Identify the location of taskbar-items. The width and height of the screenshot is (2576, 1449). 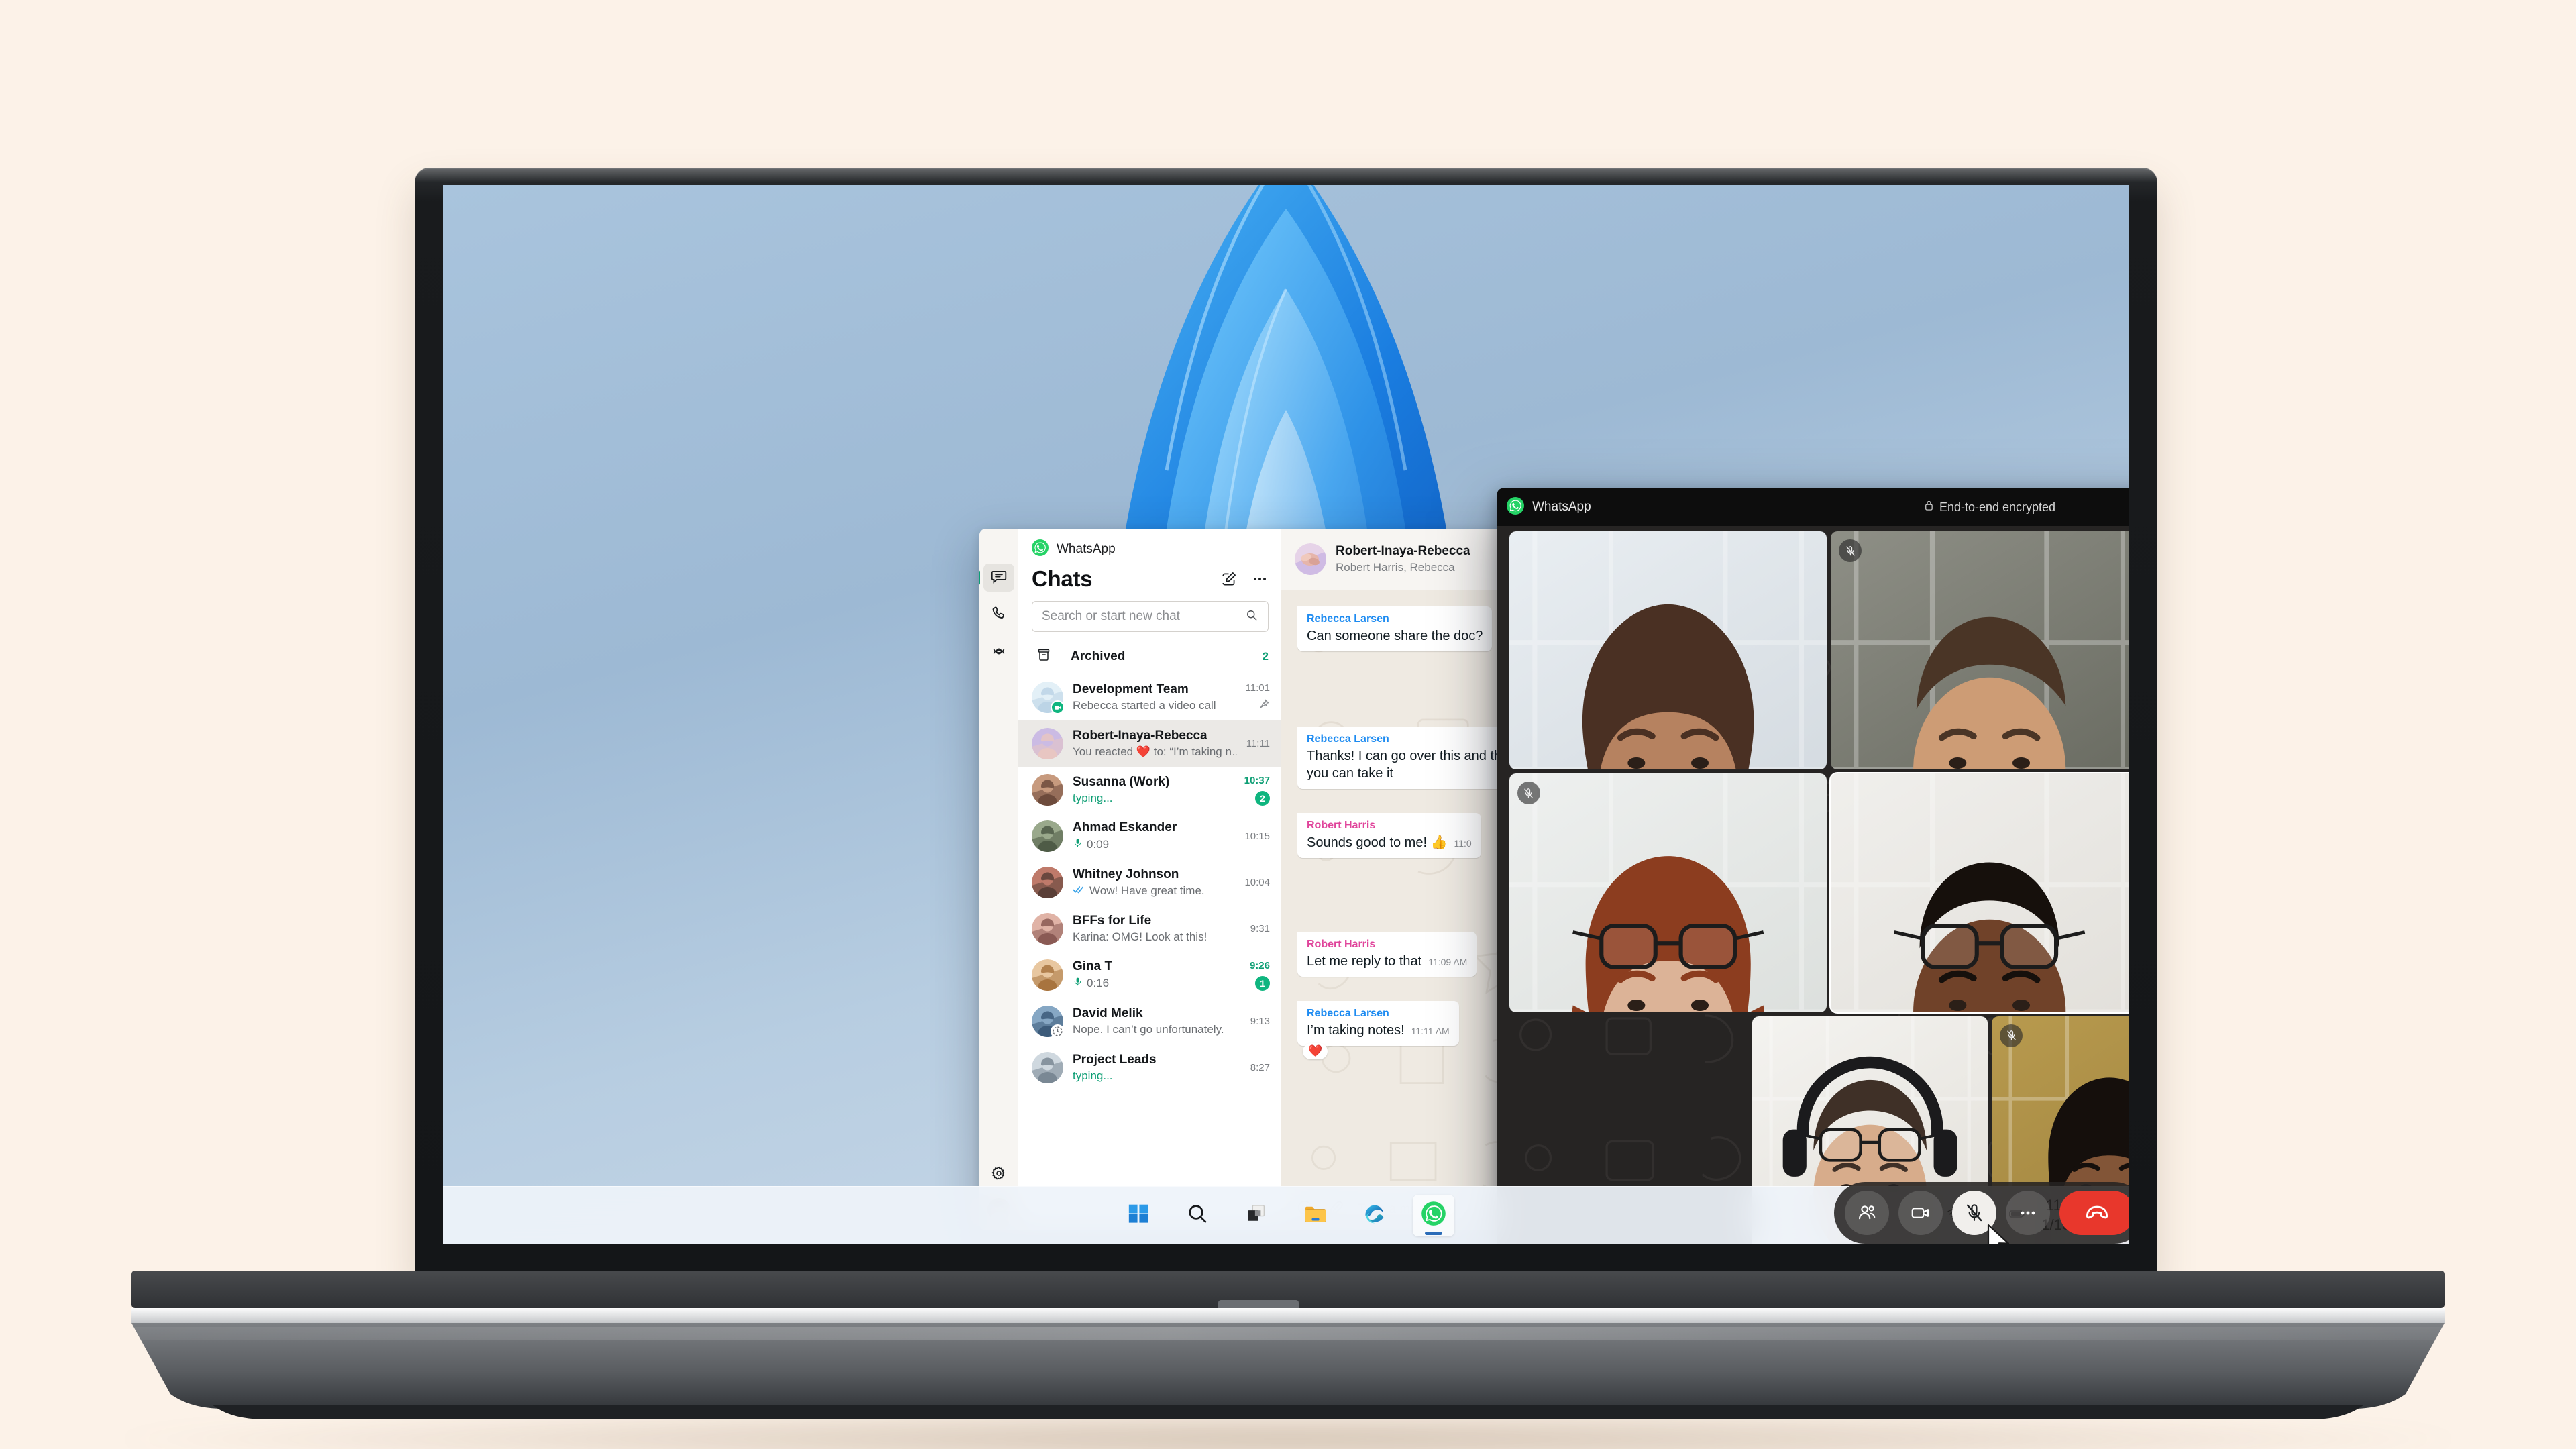
(1286, 1215).